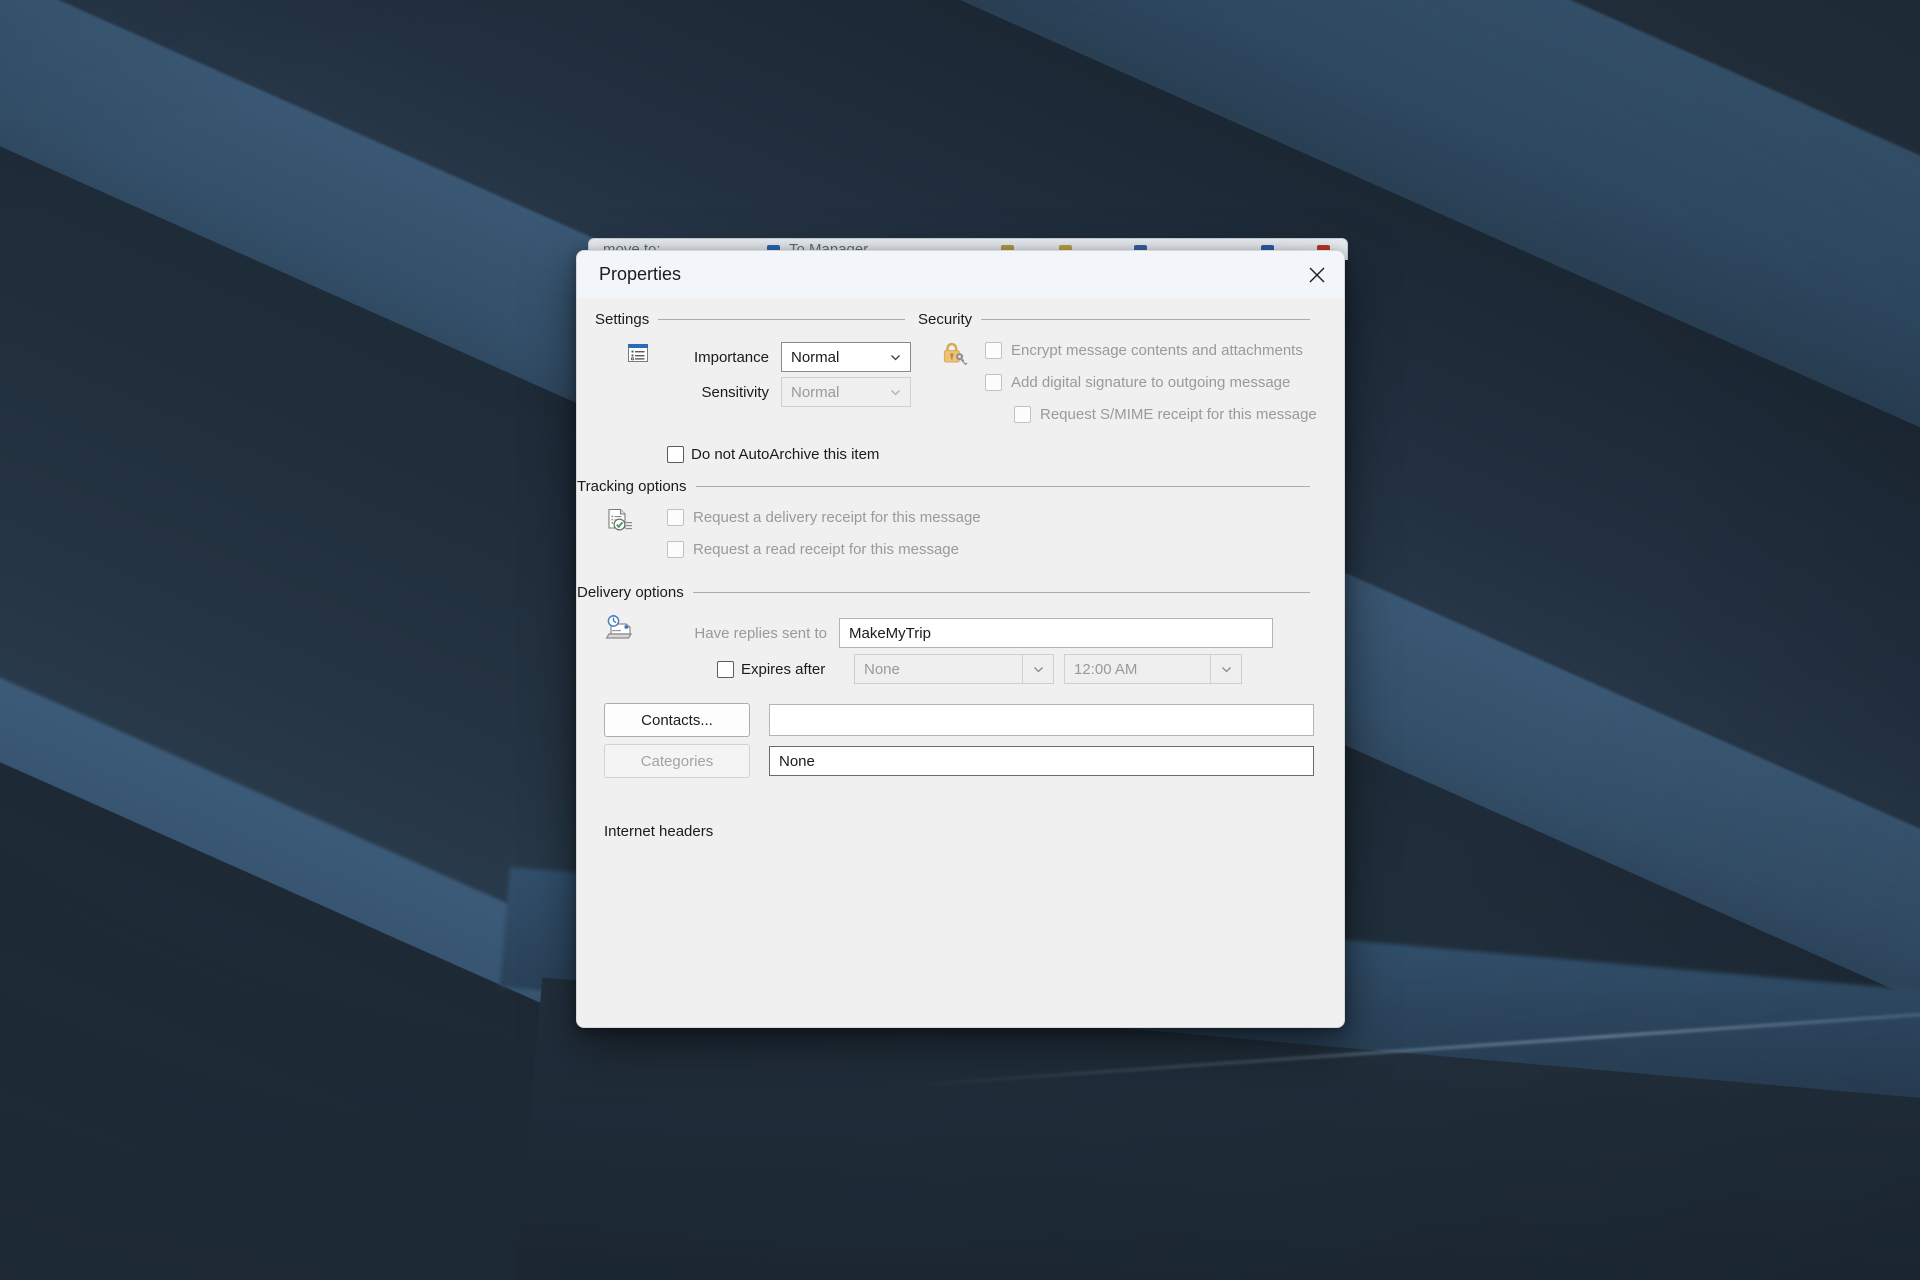 The width and height of the screenshot is (1920, 1280). I want to click on autoarchive-checkbox, so click(675, 454).